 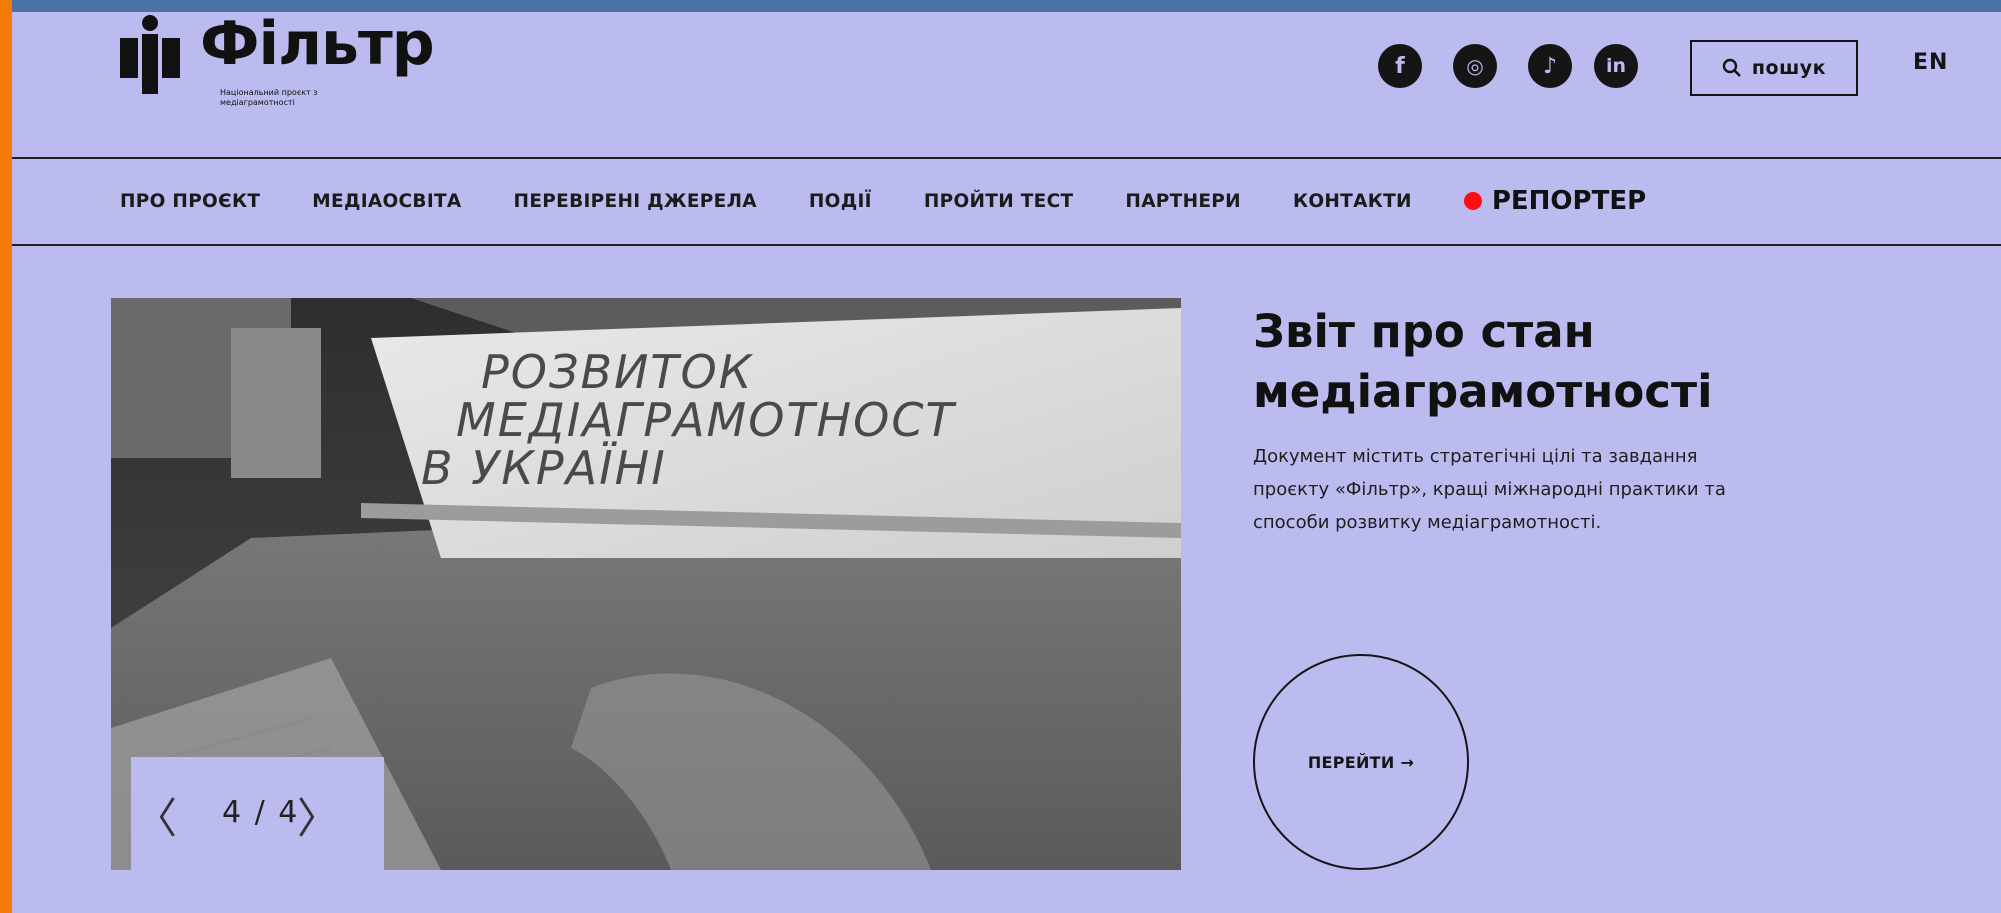 What do you see at coordinates (1400, 66) in the screenshot?
I see `facebook-icon: f` at bounding box center [1400, 66].